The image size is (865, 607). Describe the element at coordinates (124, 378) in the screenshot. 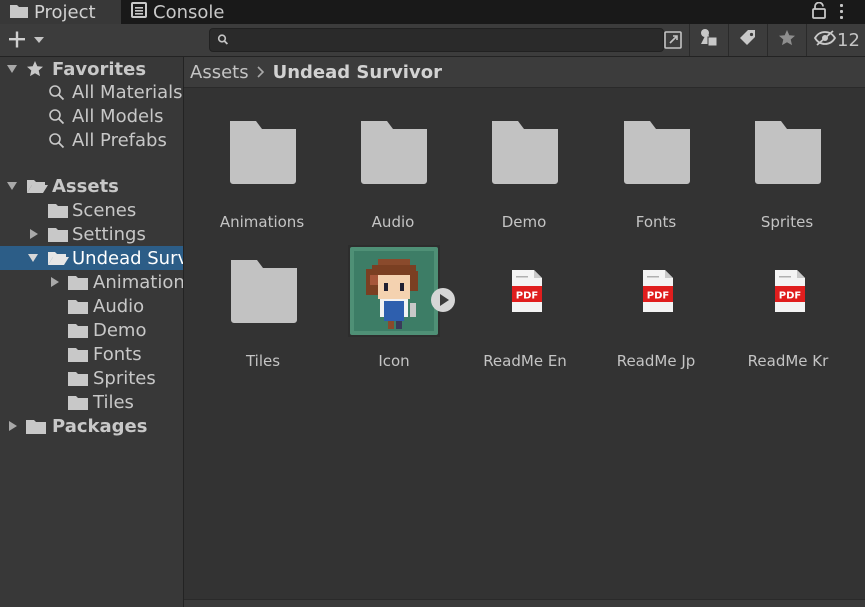

I see `tree-label: Sprites` at that location.